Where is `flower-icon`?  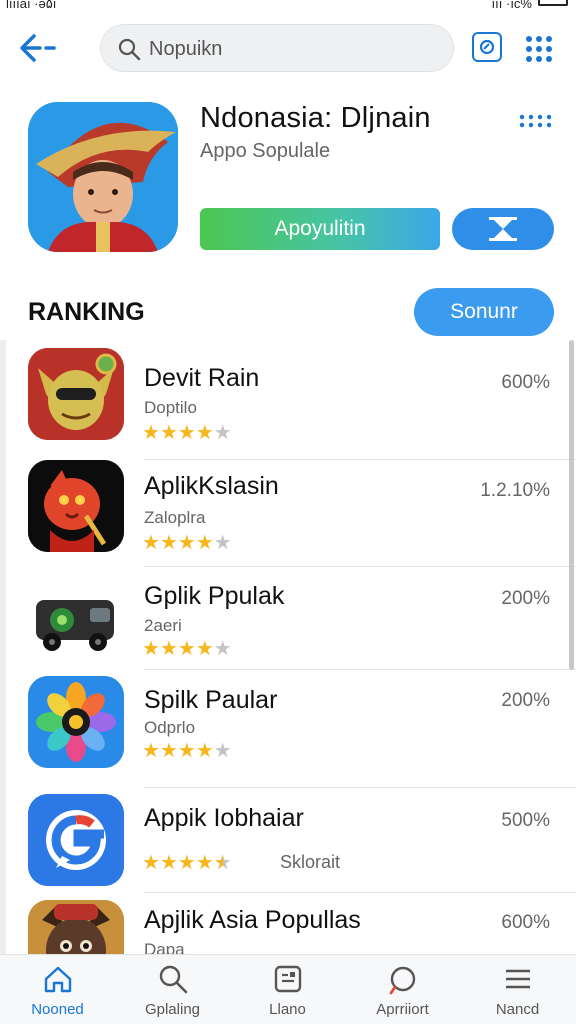
flower-icon is located at coordinates (76, 722).